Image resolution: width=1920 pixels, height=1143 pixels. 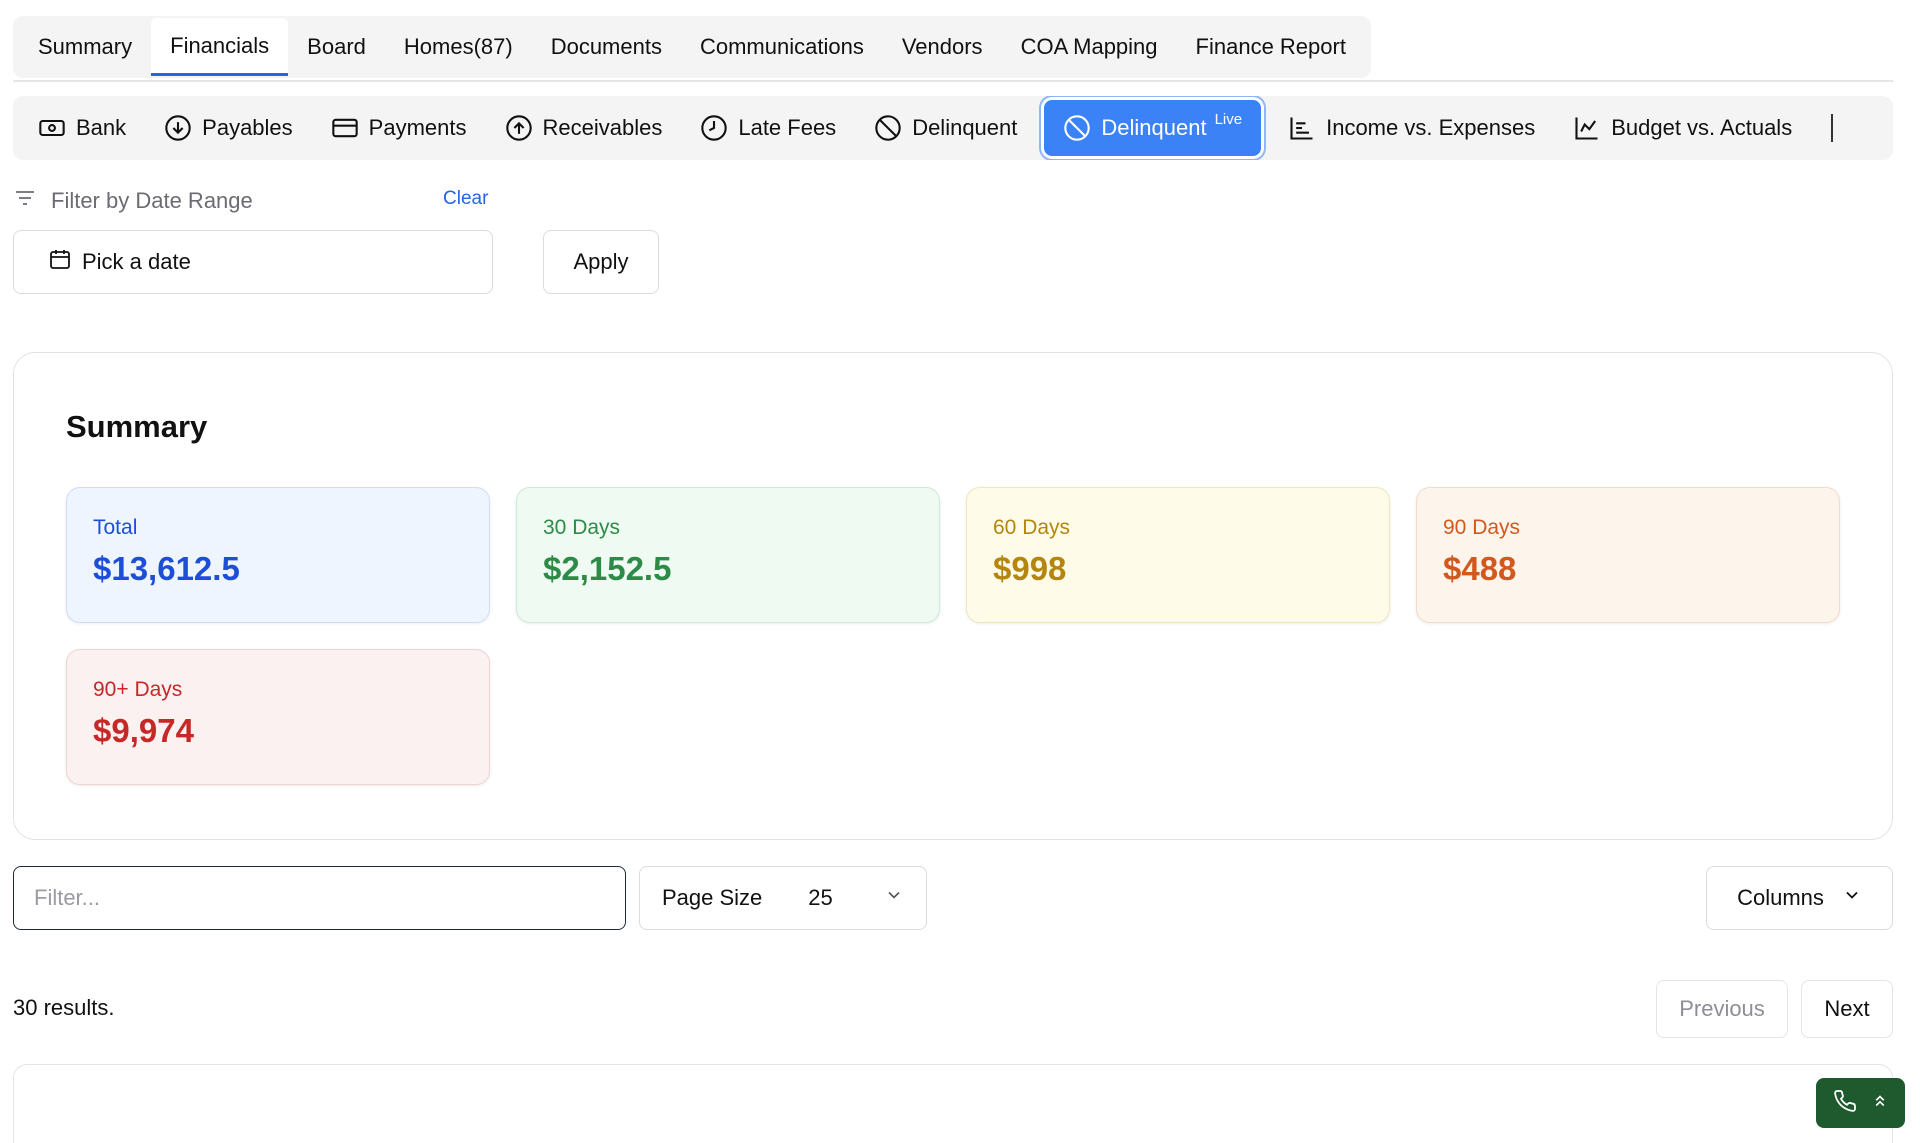 What do you see at coordinates (728, 555) in the screenshot?
I see `summary-card-30-days: 30 Days $2,152.5` at bounding box center [728, 555].